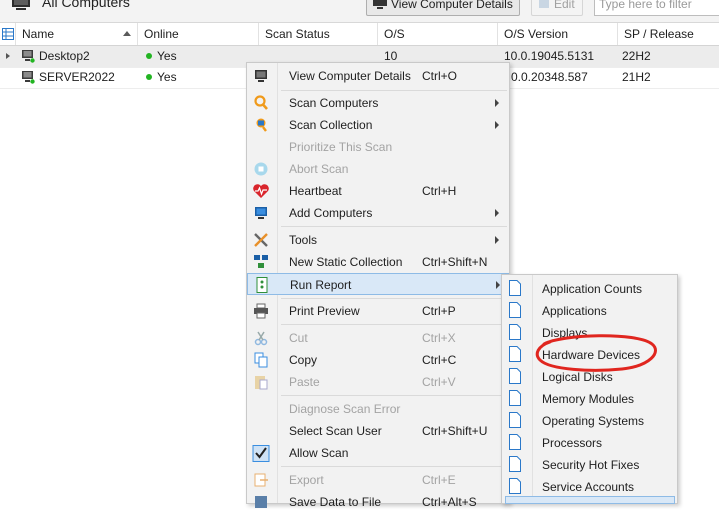 Image resolution: width=719 pixels, height=513 pixels. What do you see at coordinates (378, 191) in the screenshot?
I see `menu-item-heartbeat: Heartbeat Ctrl+H` at bounding box center [378, 191].